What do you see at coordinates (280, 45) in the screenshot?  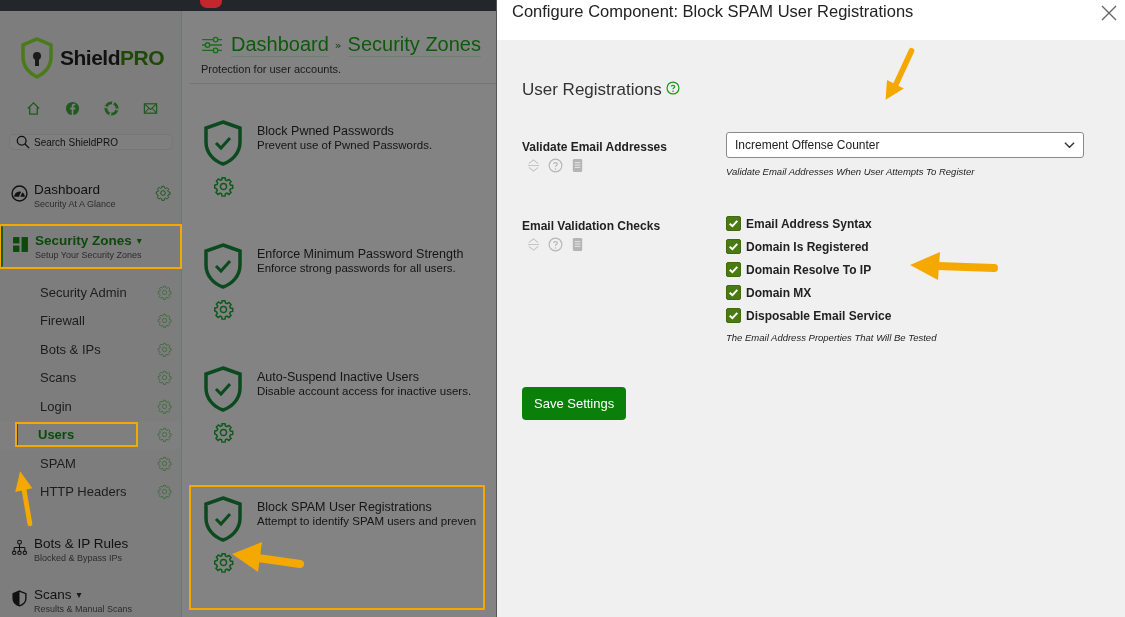 I see `breadcrumb-link: Dashboard` at bounding box center [280, 45].